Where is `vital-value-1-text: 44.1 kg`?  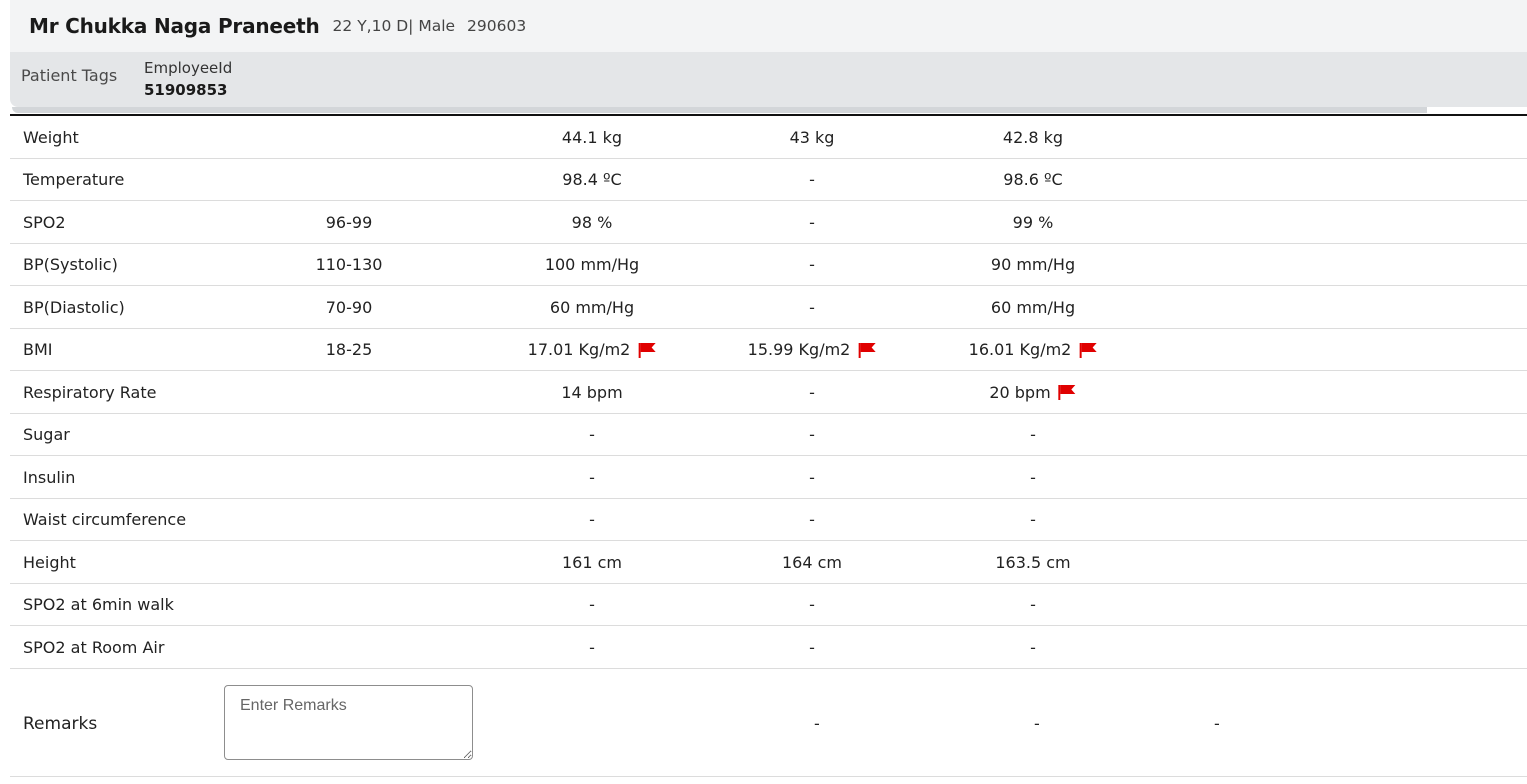
vital-value-1-text: 44.1 kg is located at coordinates (592, 137).